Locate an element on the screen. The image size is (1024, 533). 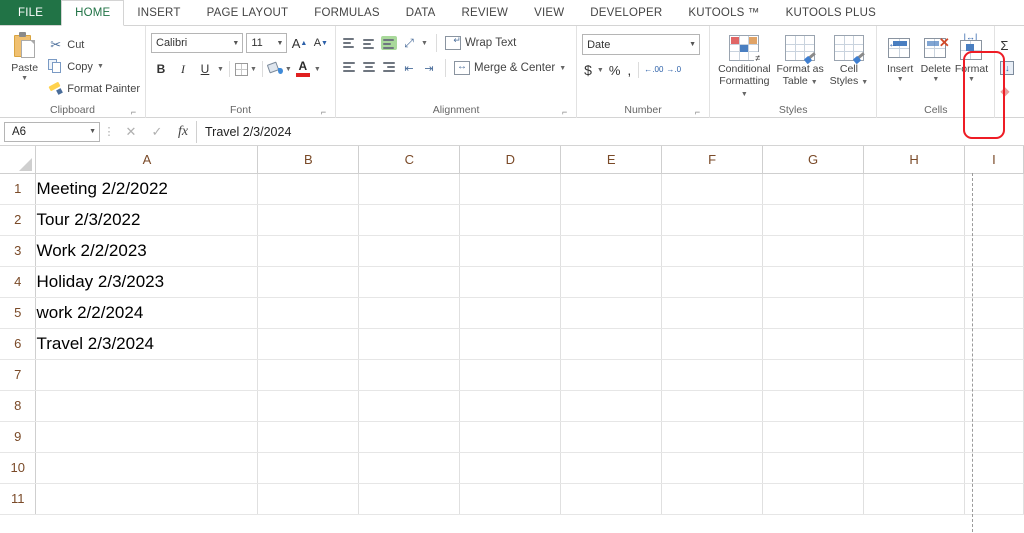
cell-i2 is located at coordinates (994, 220).